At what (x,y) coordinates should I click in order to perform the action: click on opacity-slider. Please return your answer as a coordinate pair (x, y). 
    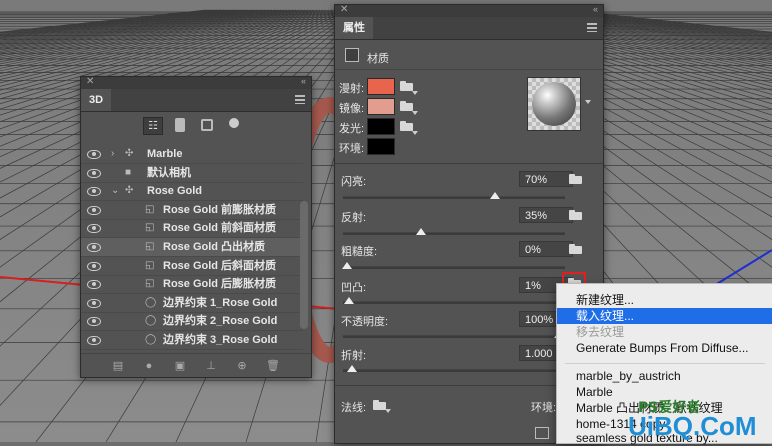
    Looking at the image, I should click on (454, 334).